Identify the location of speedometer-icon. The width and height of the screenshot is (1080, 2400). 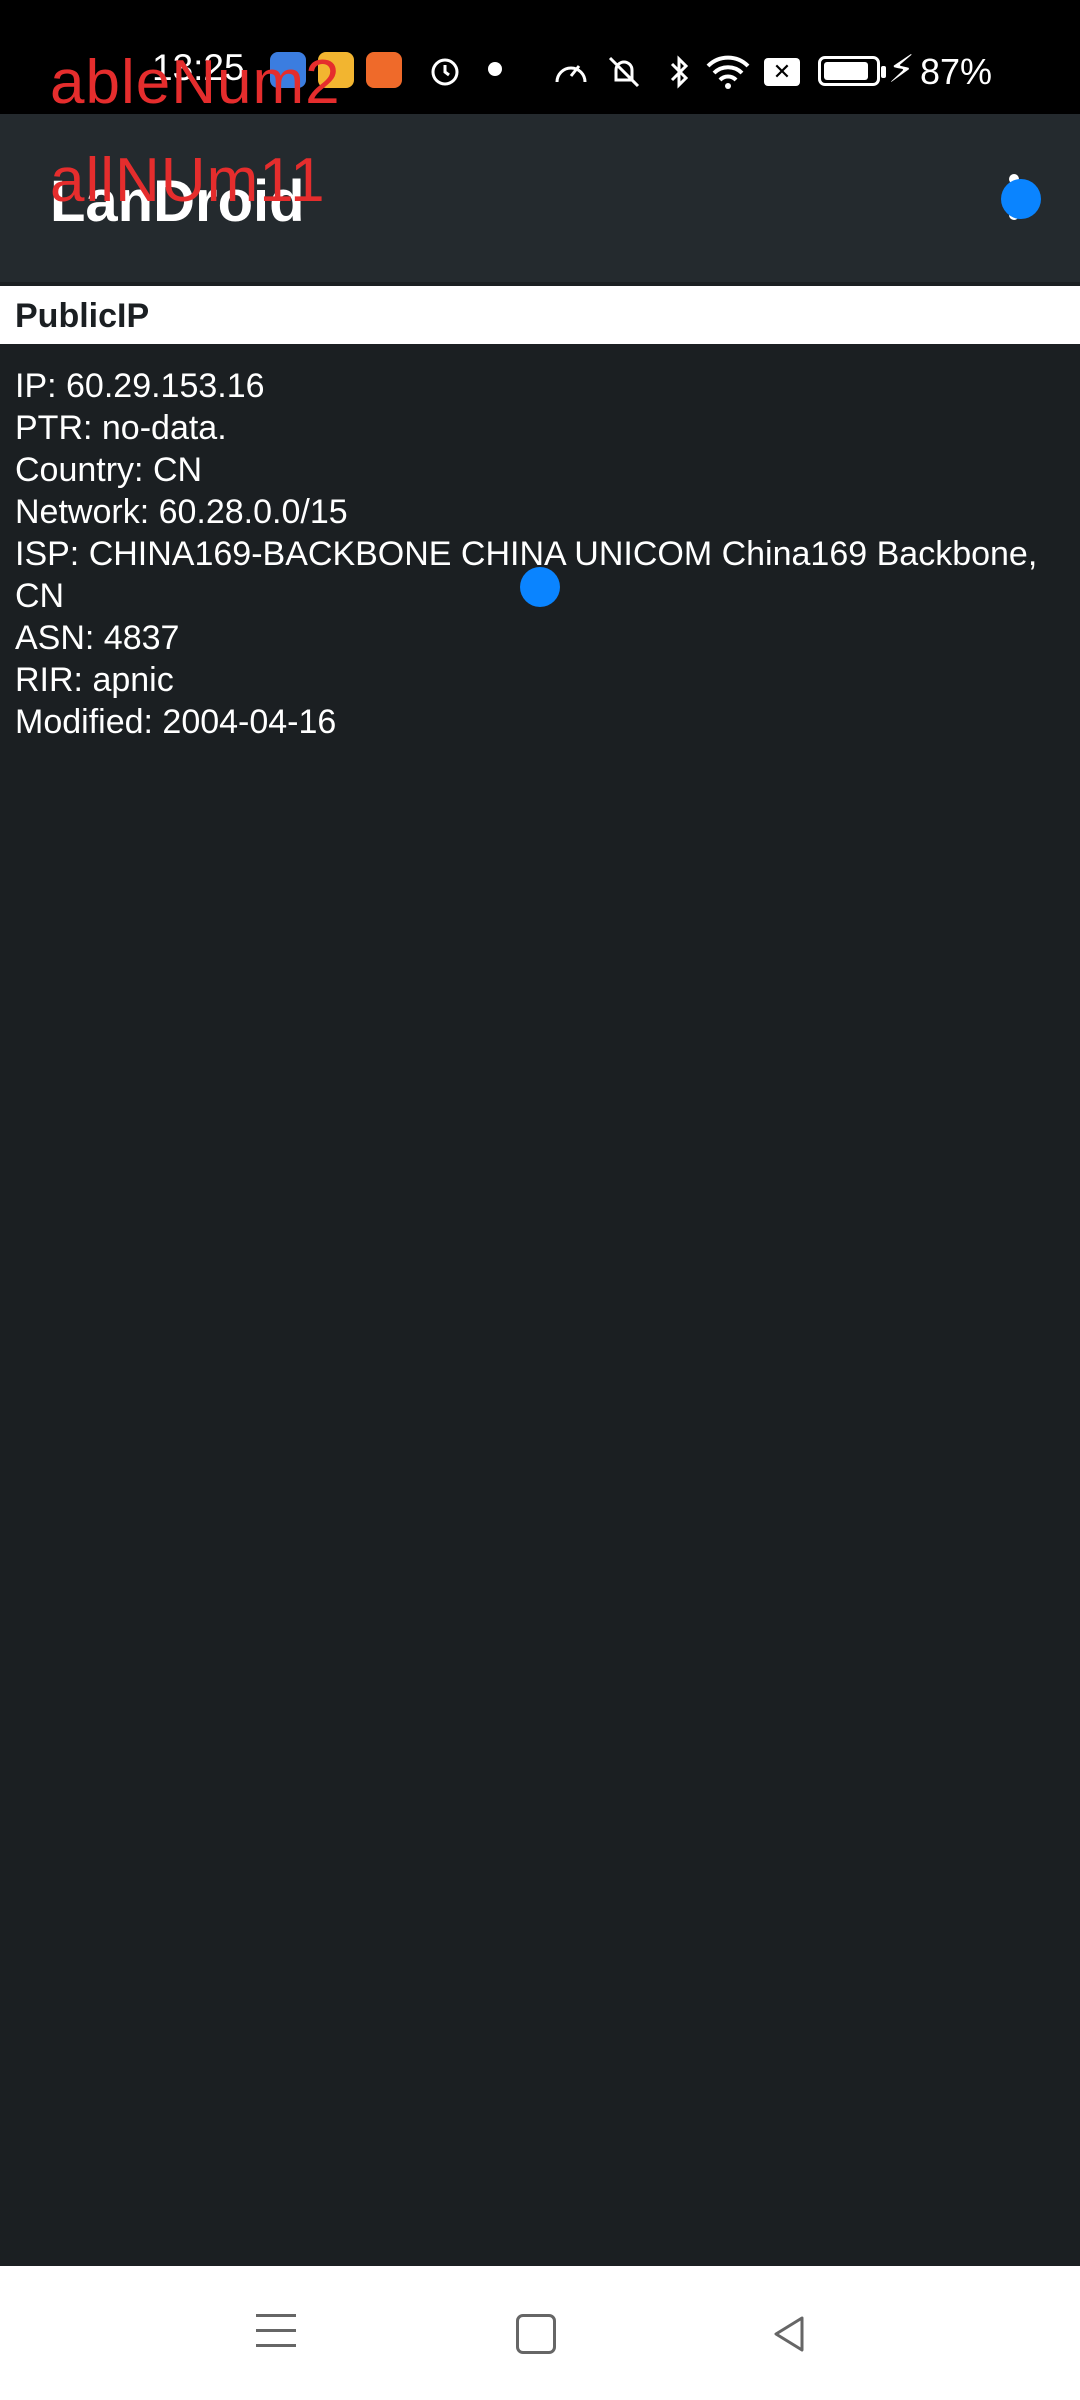
(571, 74).